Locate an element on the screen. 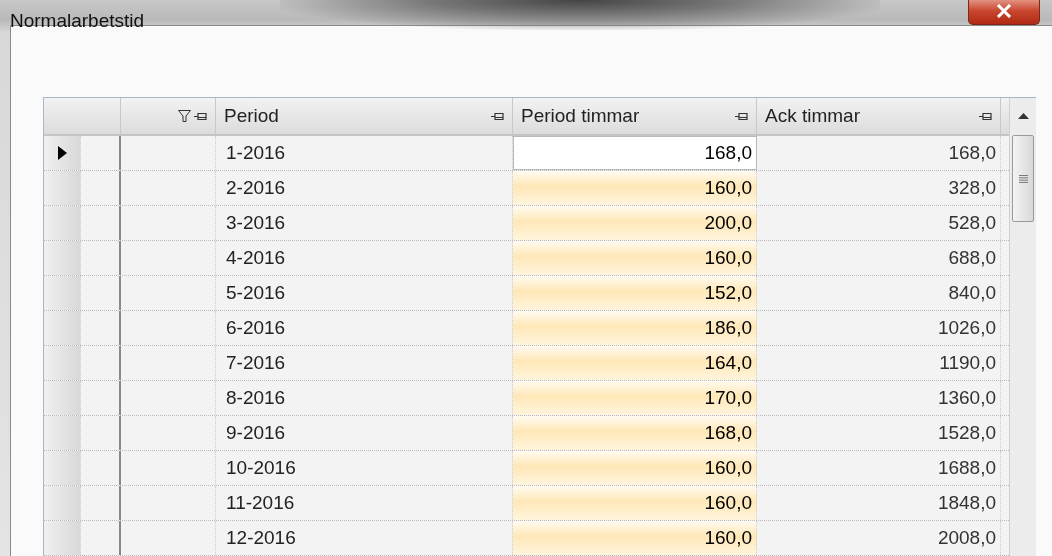  column-header: Period timmar is located at coordinates (635, 116).